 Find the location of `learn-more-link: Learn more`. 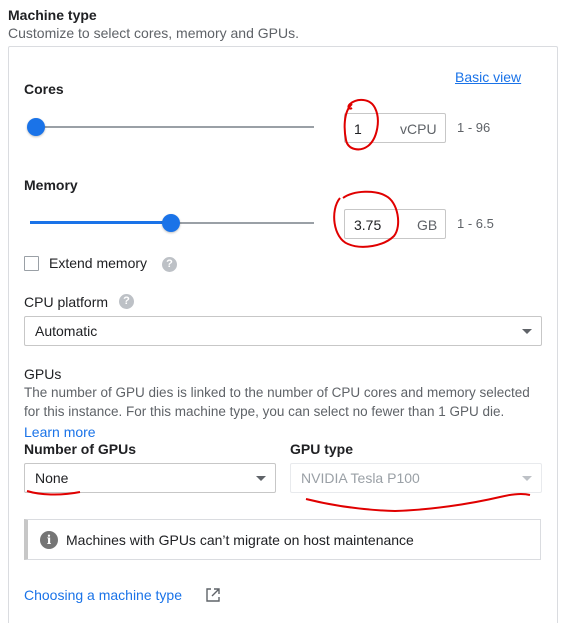

learn-more-link: Learn more is located at coordinates (60, 432).